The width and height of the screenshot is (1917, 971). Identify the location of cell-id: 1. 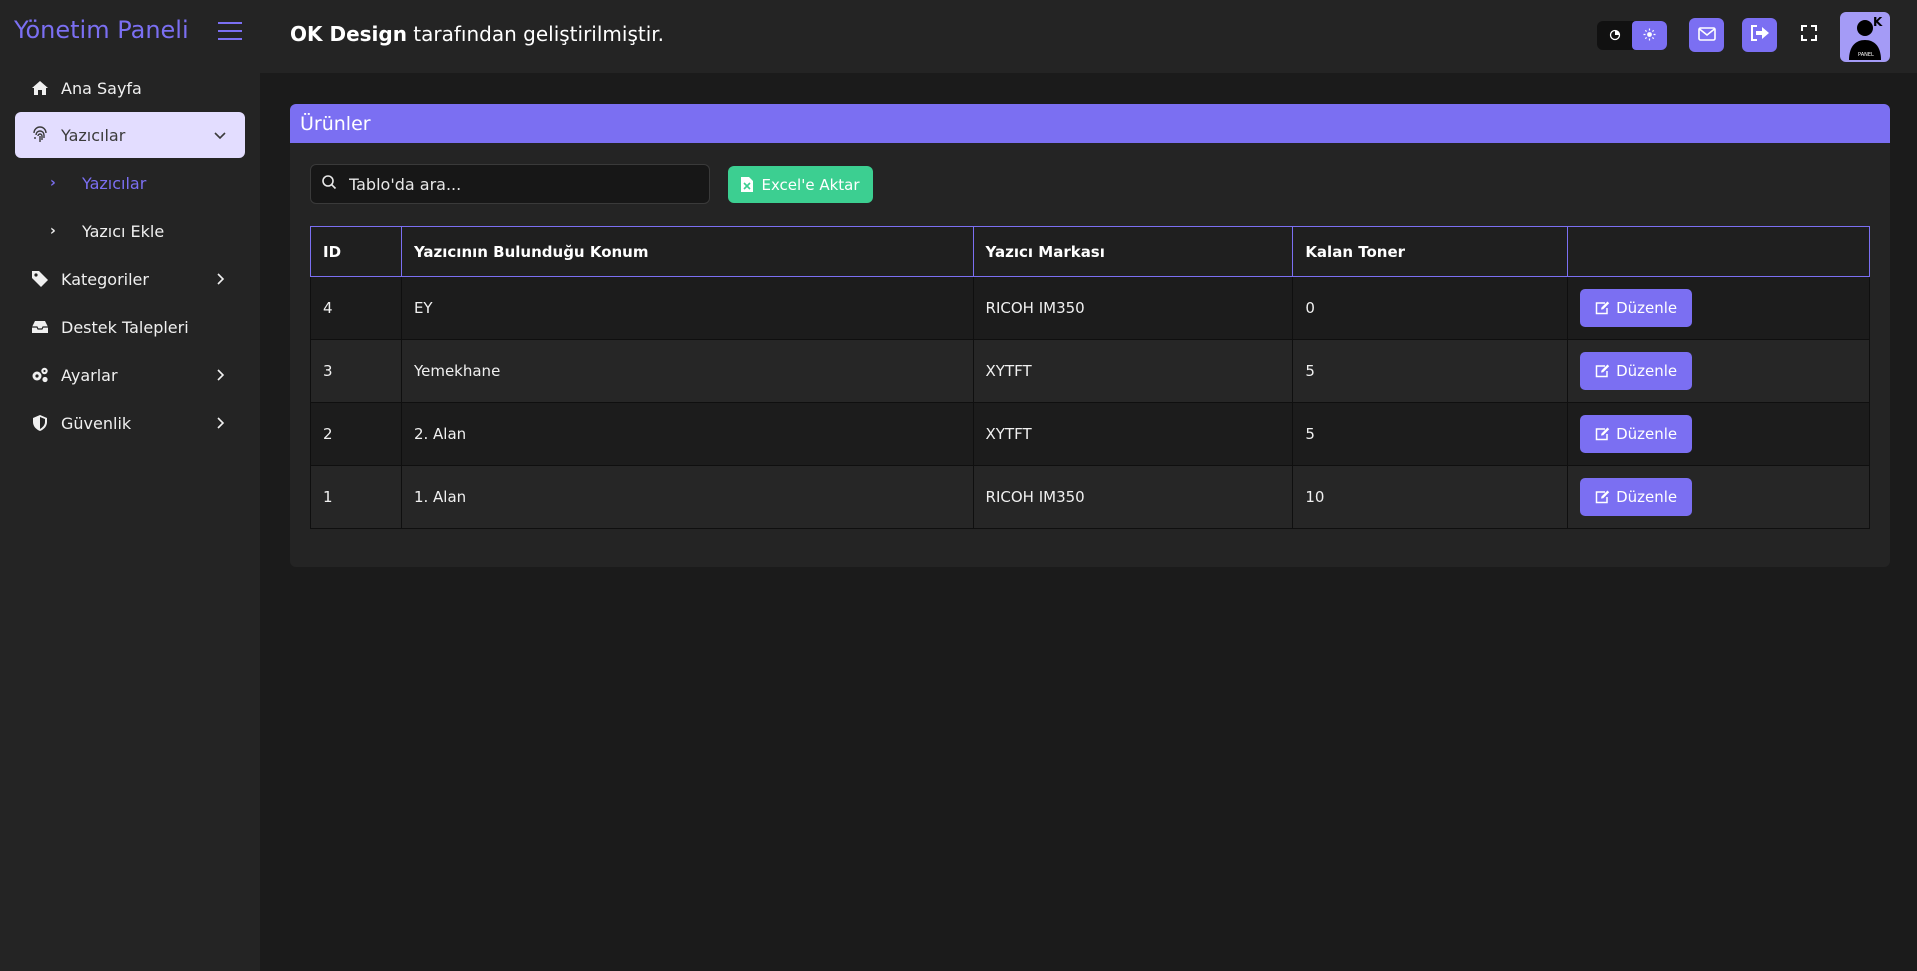
(356, 497).